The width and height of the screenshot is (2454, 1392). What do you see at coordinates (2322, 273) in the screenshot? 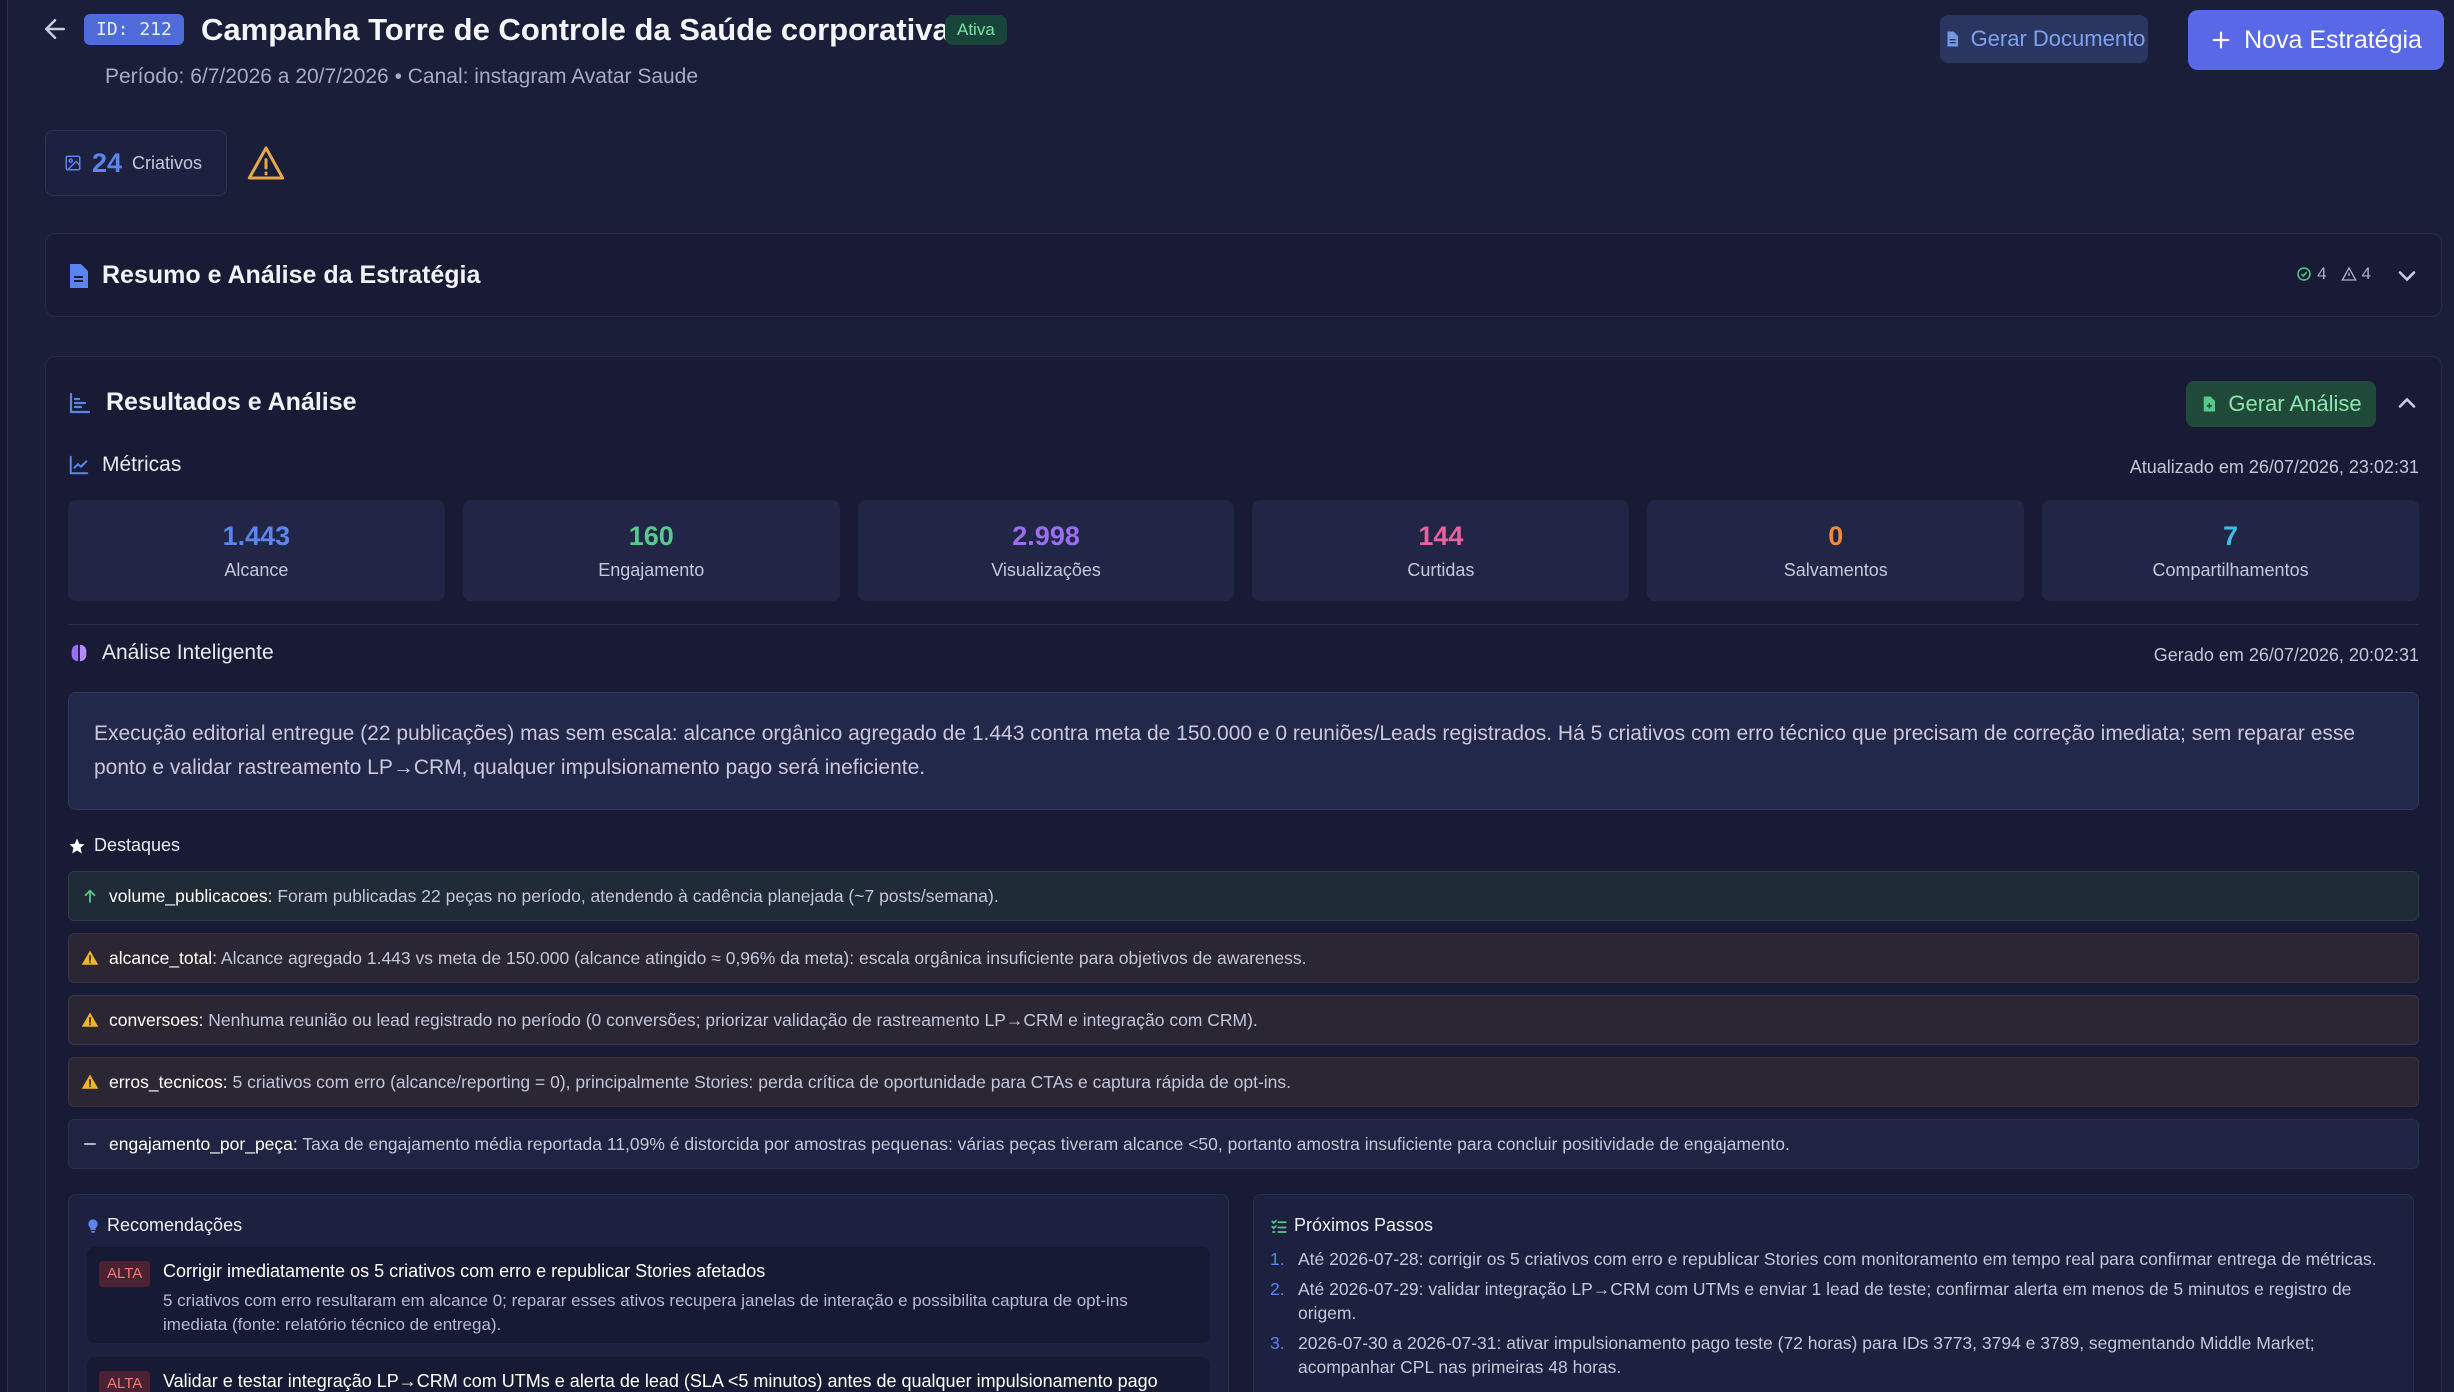
I see `ok-count-value: 4` at bounding box center [2322, 273].